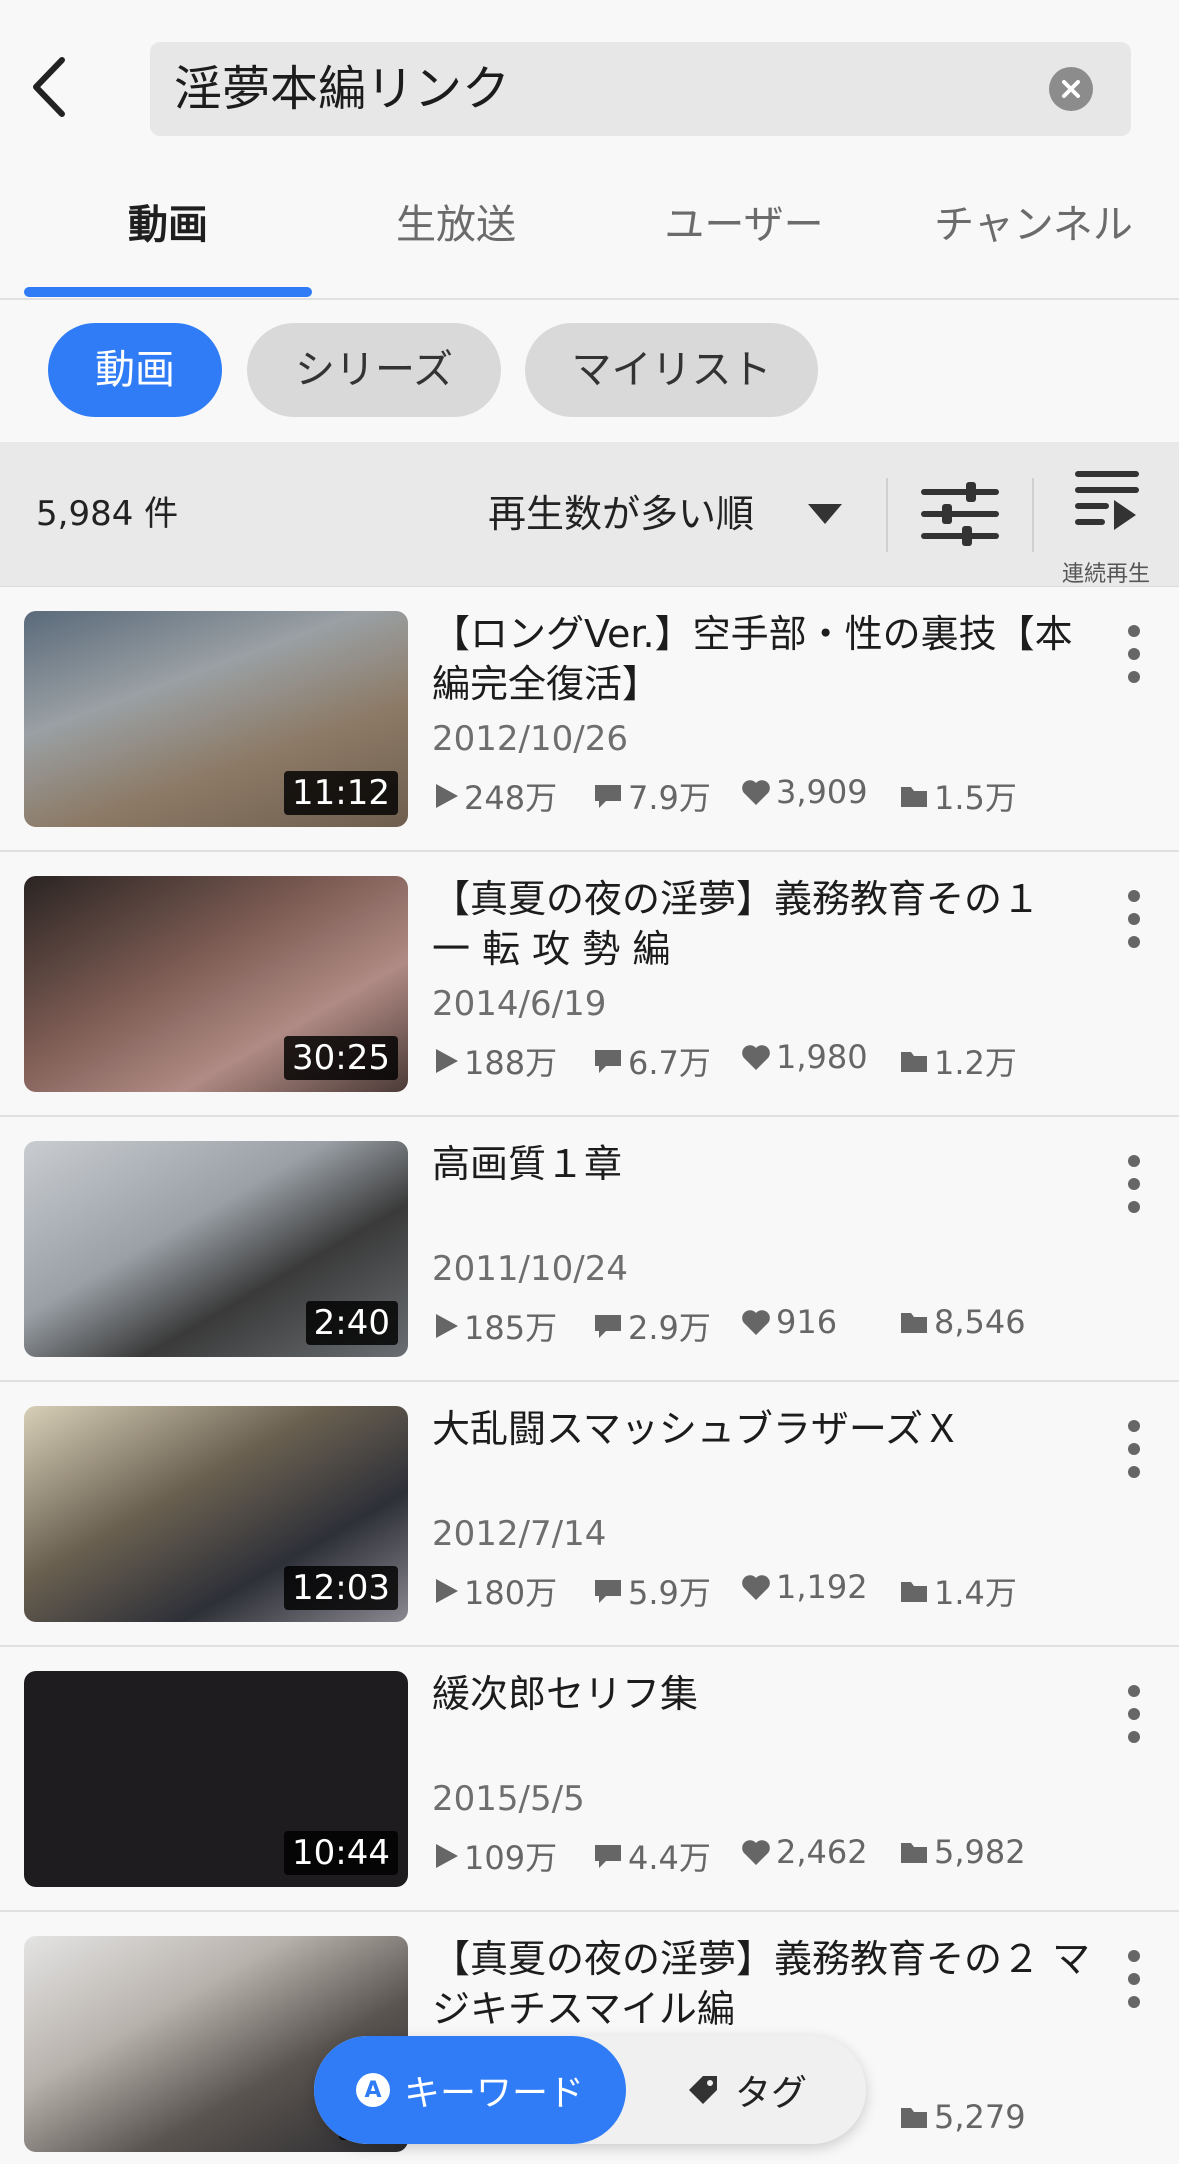  What do you see at coordinates (511, 1593) in the screenshot?
I see `view-count-value: 180万` at bounding box center [511, 1593].